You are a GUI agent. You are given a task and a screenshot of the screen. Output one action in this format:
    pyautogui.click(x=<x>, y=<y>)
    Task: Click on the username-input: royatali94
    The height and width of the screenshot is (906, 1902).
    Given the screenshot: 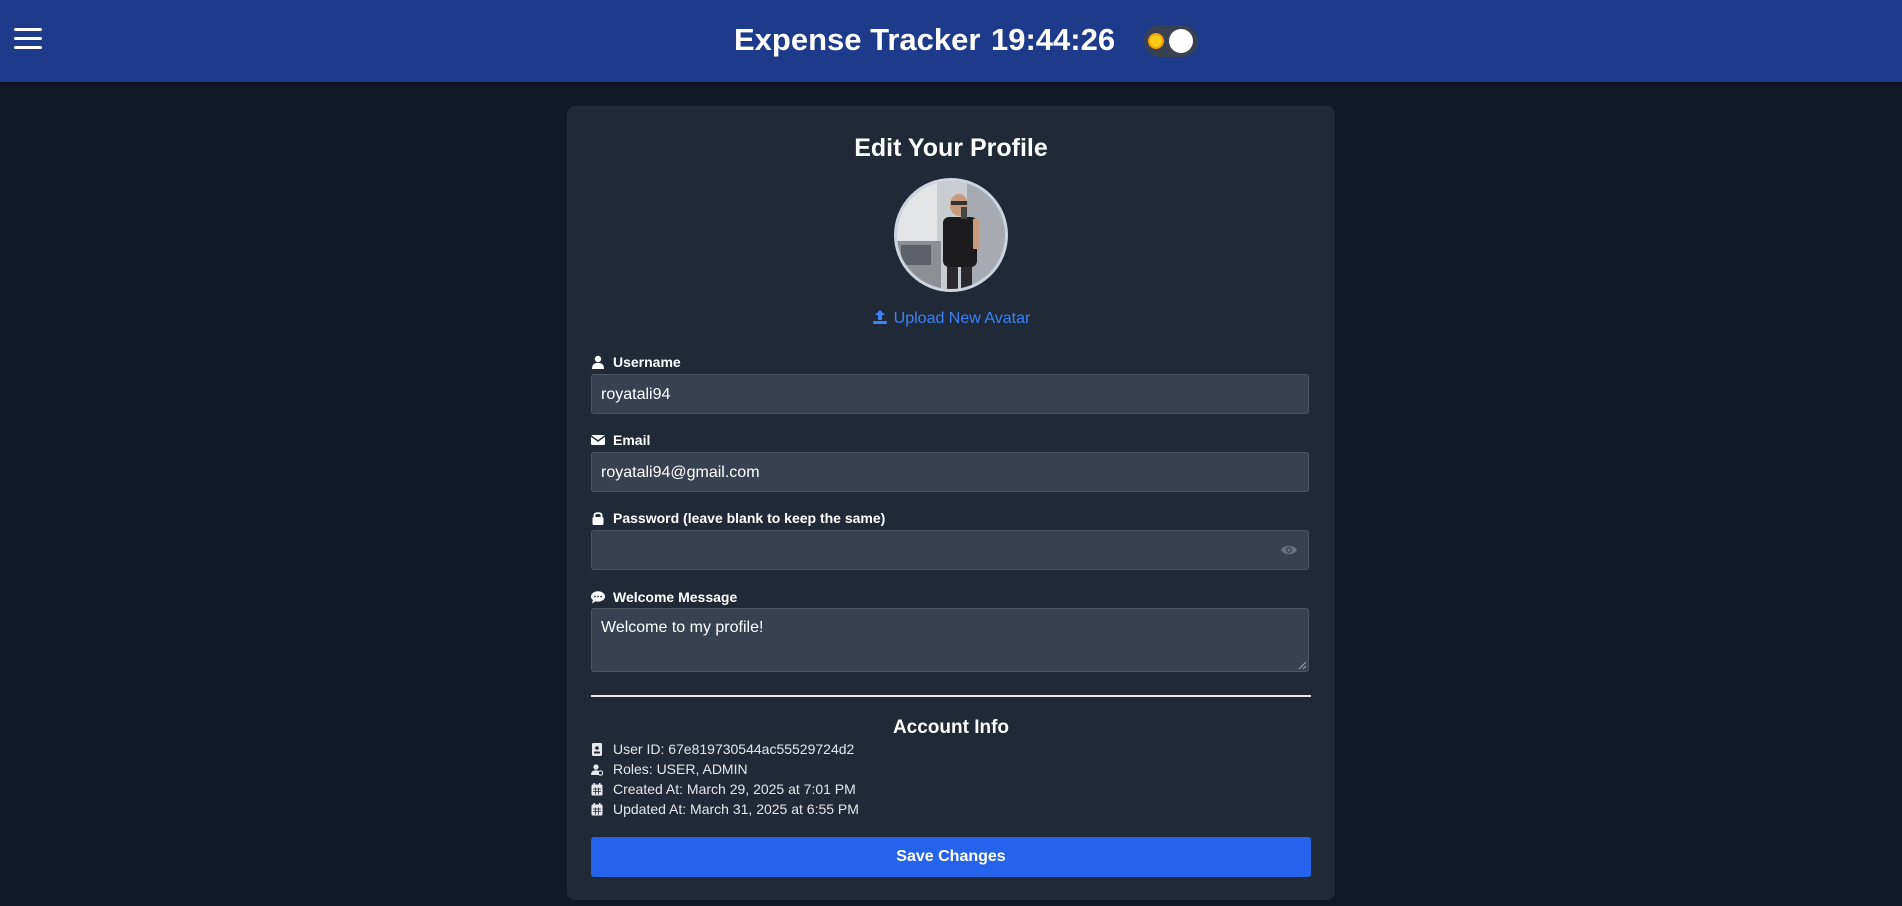 What is the action you would take?
    pyautogui.click(x=950, y=394)
    